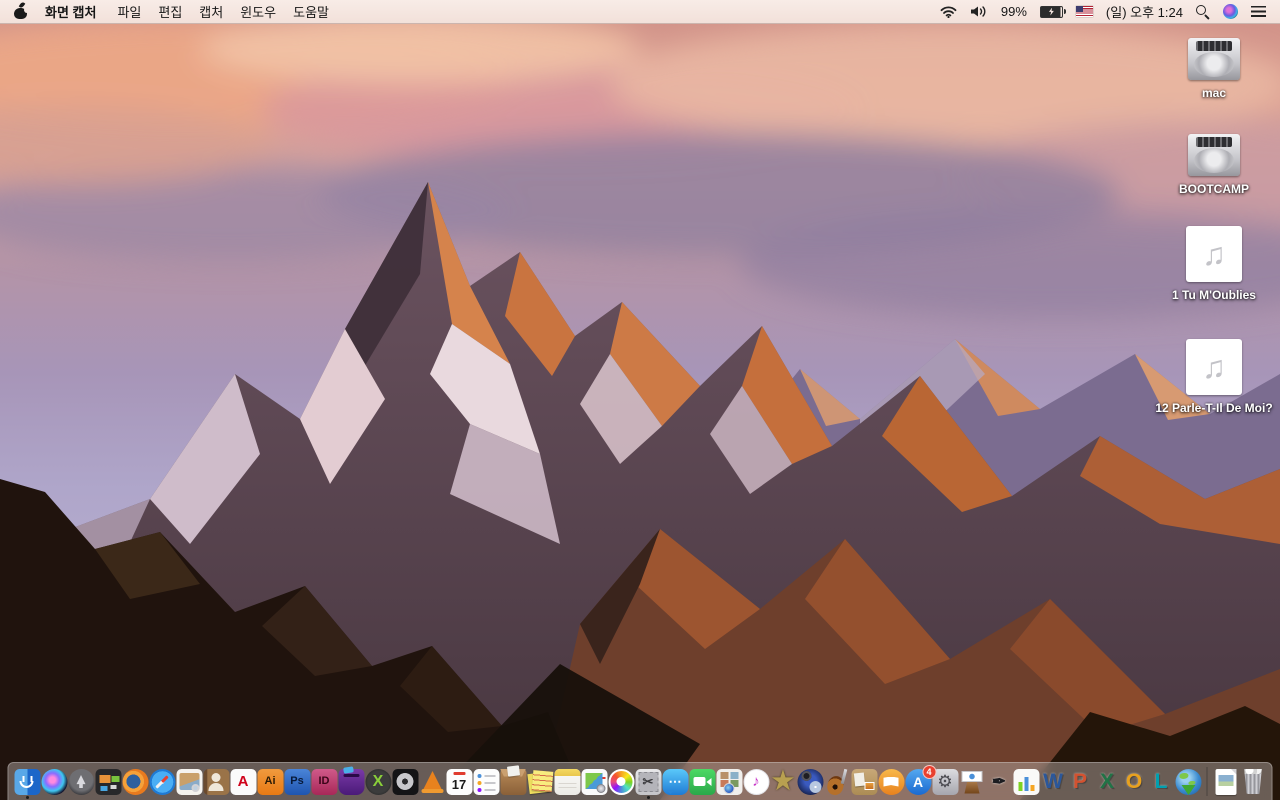 This screenshot has height=800, width=1280. What do you see at coordinates (979, 11) in the screenshot?
I see `volume-icon` at bounding box center [979, 11].